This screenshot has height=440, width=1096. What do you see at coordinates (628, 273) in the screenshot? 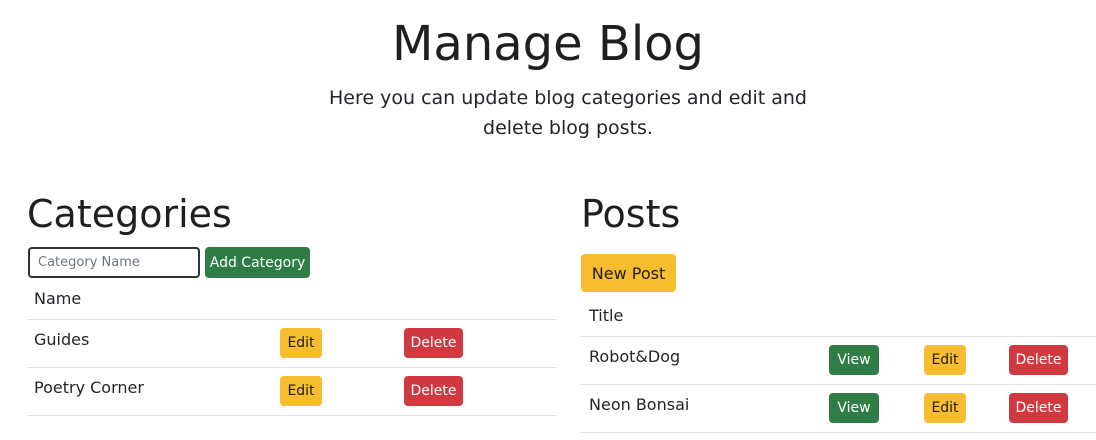
I see `new-post-button: New Post` at bounding box center [628, 273].